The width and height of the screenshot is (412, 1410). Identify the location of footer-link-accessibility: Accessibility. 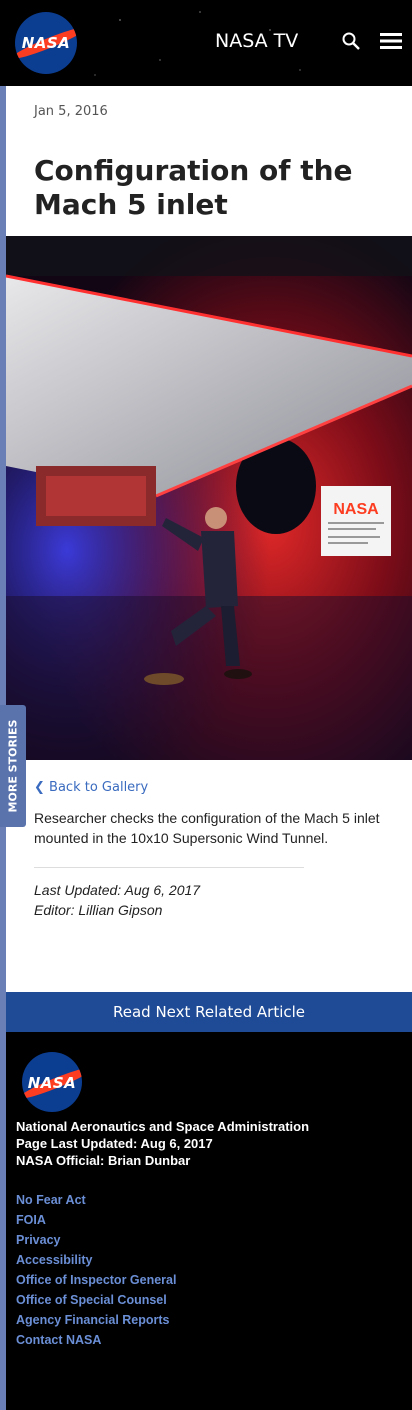
(96, 1260).